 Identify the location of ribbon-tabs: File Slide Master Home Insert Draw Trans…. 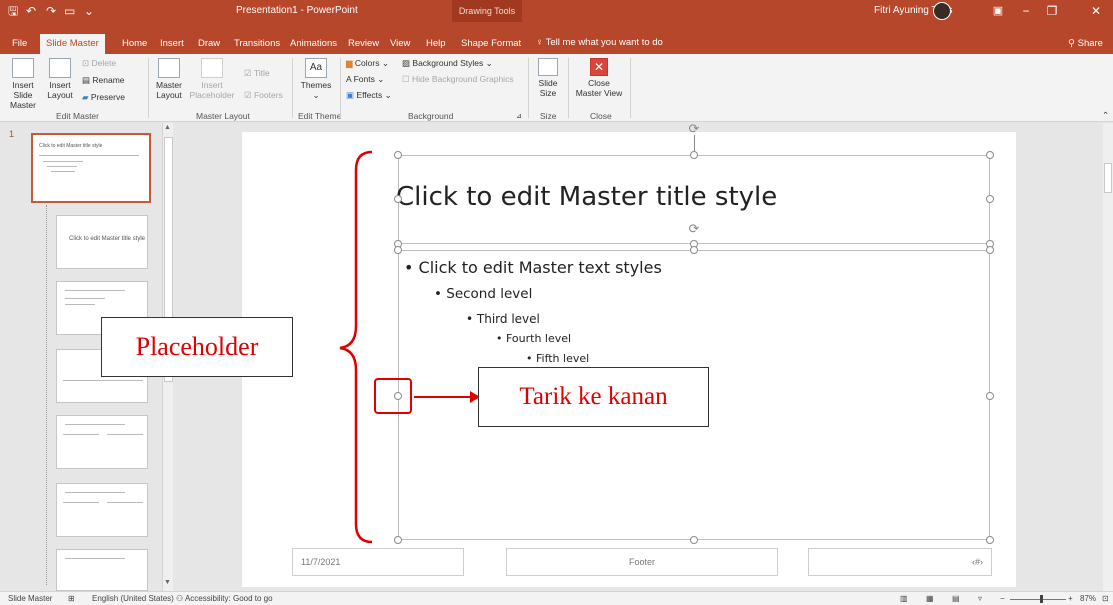
(556, 38).